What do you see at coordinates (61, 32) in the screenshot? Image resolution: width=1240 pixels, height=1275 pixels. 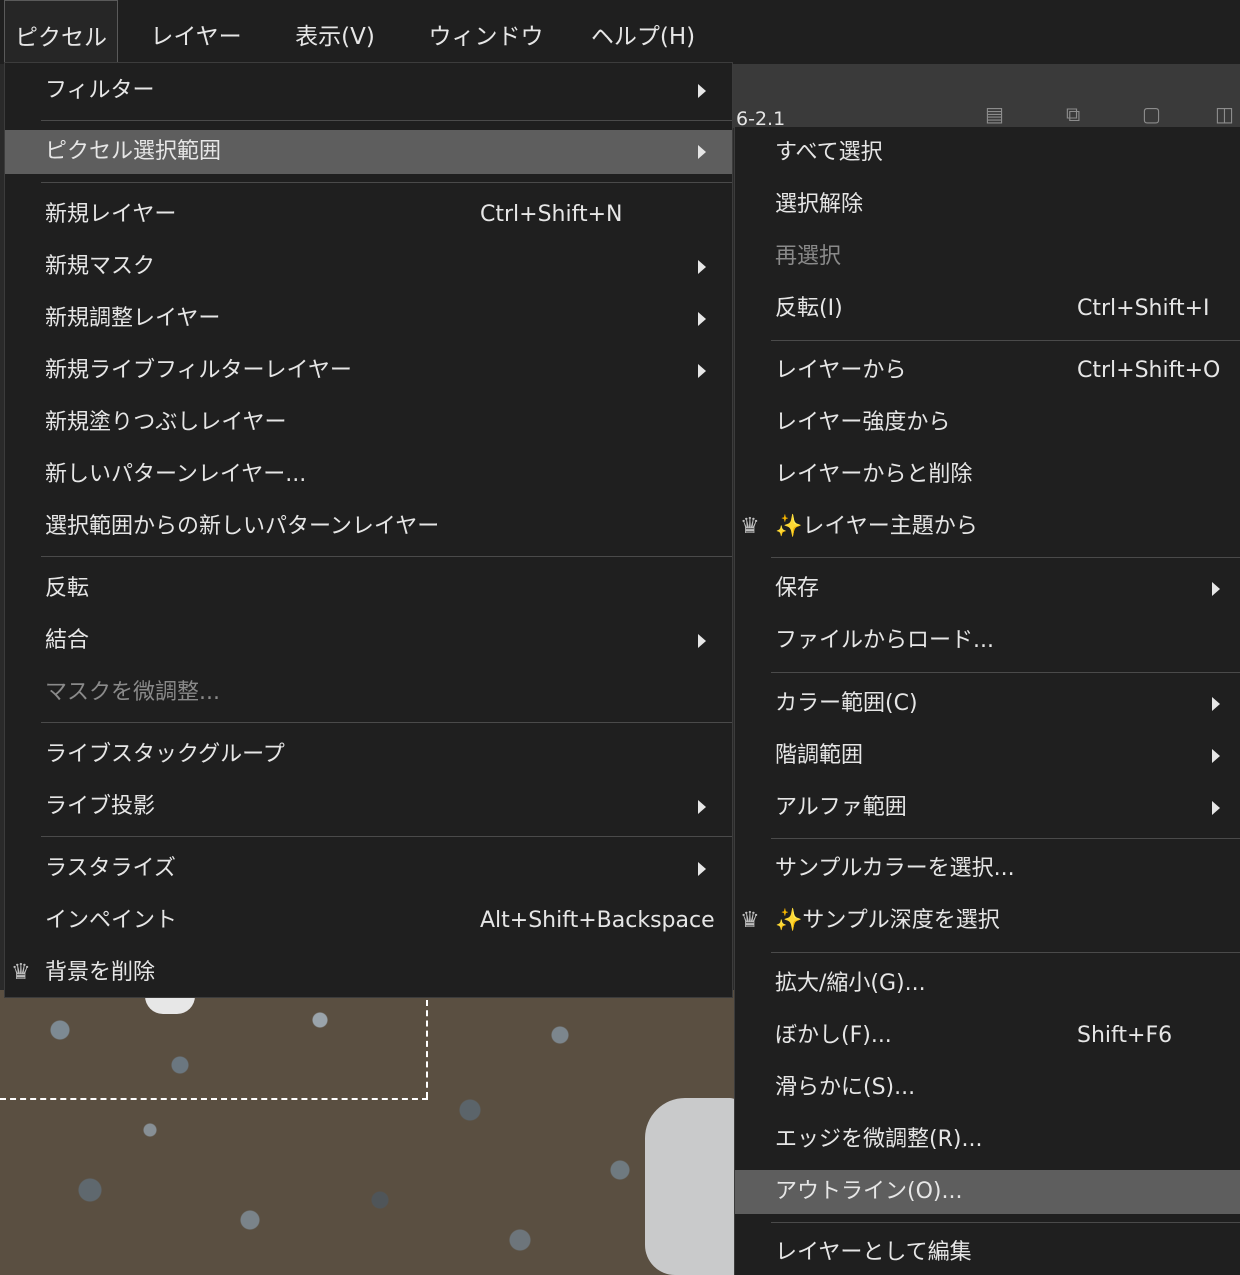 I see `menu-pixel: ピクセル` at bounding box center [61, 32].